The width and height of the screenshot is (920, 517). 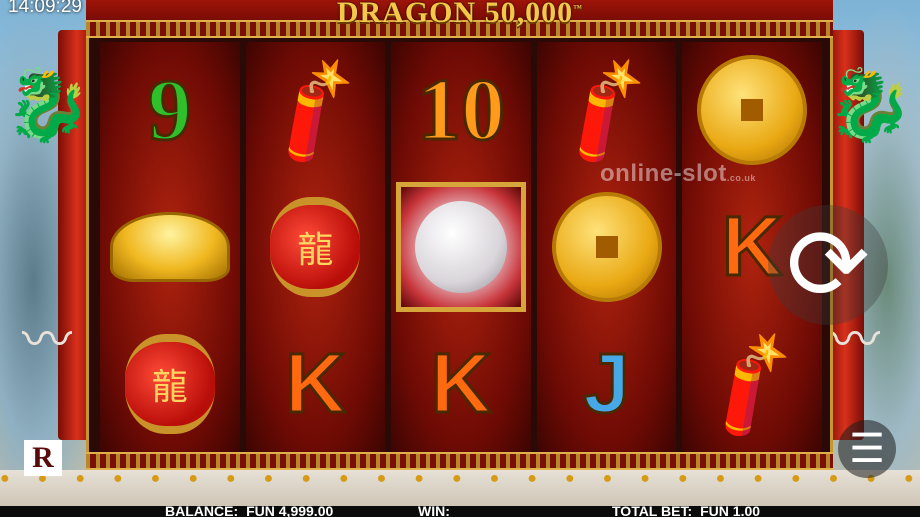 What do you see at coordinates (45, 8) in the screenshot?
I see `clock: 14:09:29` at bounding box center [45, 8].